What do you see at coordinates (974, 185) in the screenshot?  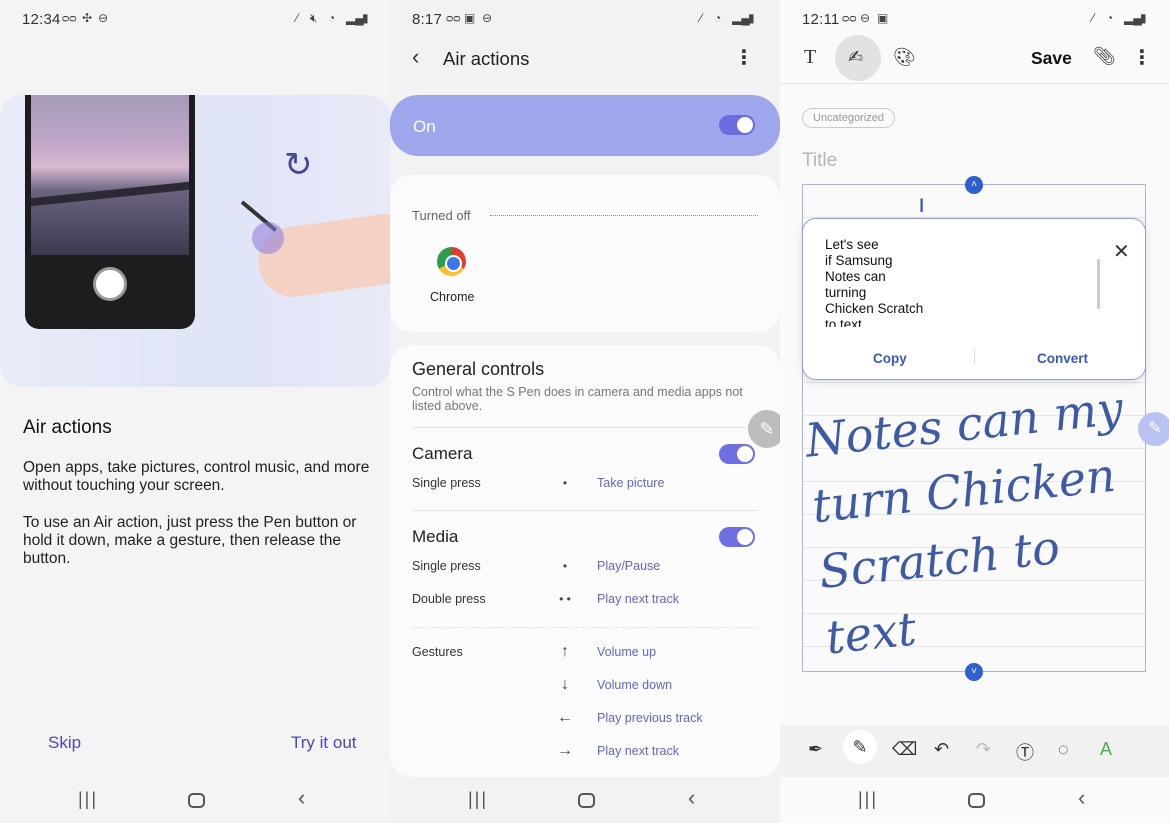 I see `selection-handle-top: ˄` at bounding box center [974, 185].